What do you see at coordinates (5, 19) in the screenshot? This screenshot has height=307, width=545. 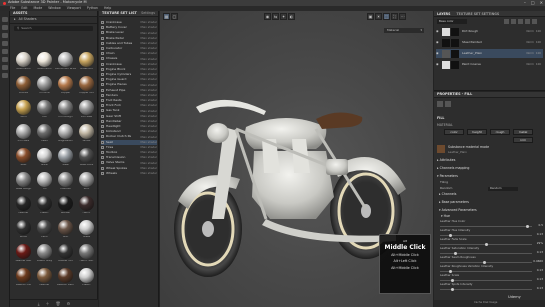 I see `paint-tool-icon` at bounding box center [5, 19].